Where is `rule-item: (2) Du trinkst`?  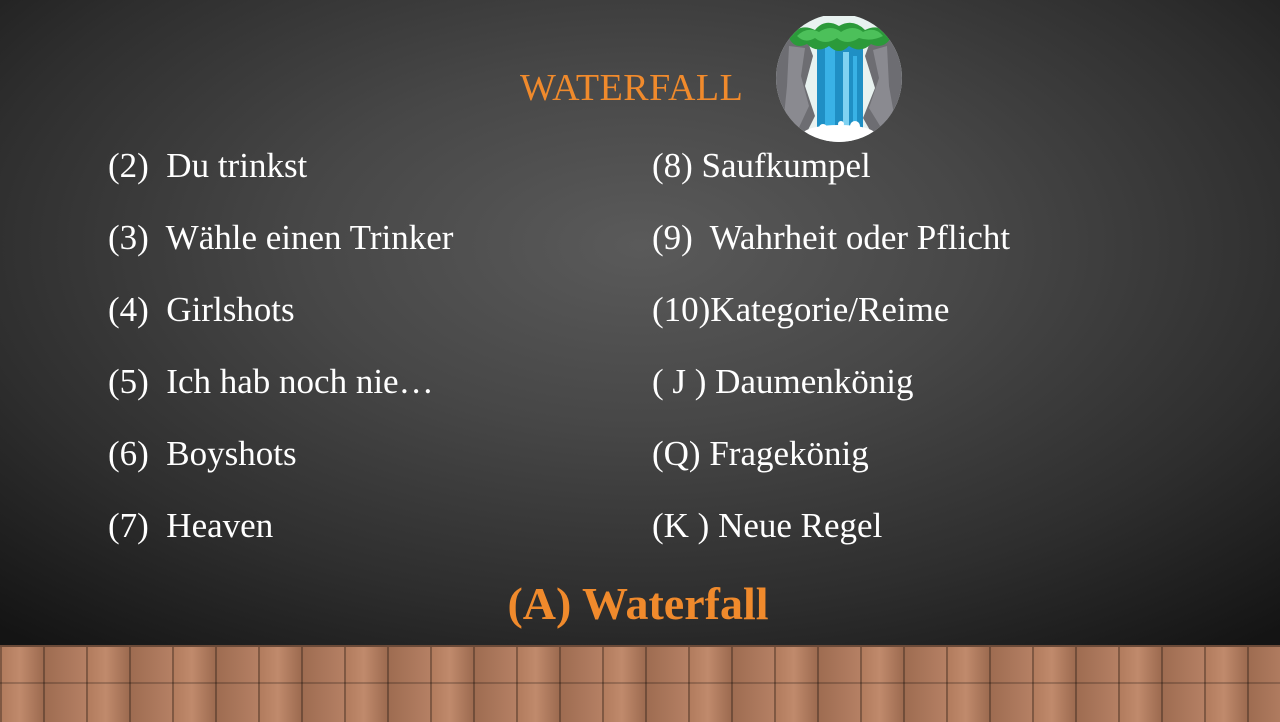
rule-item: (2) Du trinkst is located at coordinates (208, 165).